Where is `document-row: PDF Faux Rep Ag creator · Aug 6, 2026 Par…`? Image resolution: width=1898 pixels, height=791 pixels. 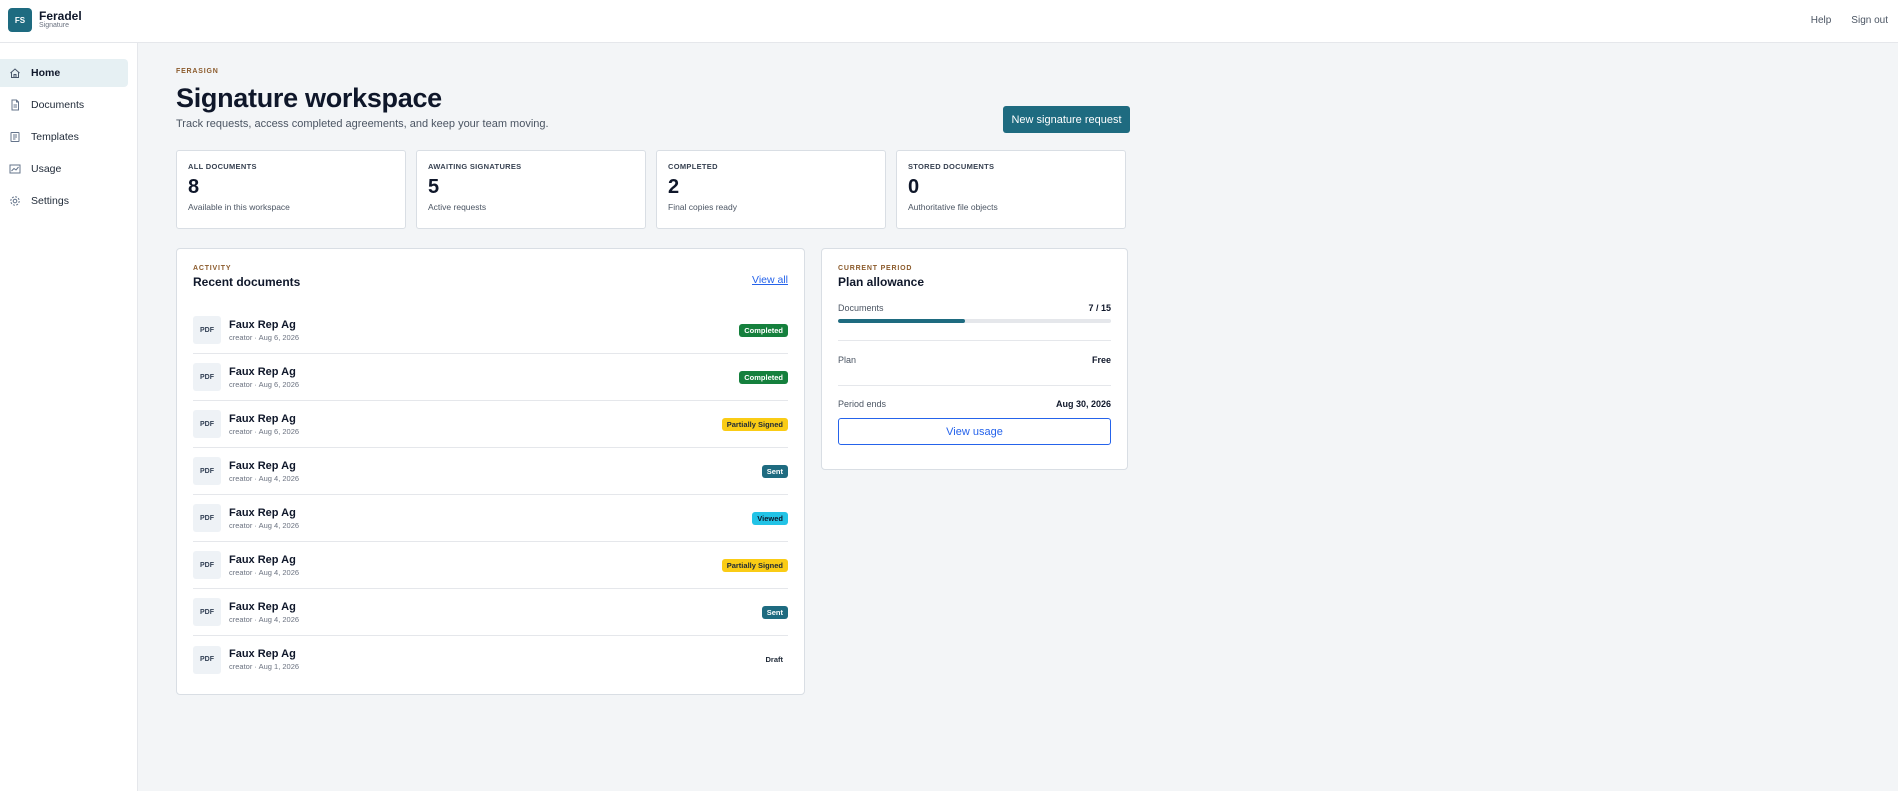
document-row: PDF Faux Rep Ag creator · Aug 6, 2026 Par… is located at coordinates (490, 424).